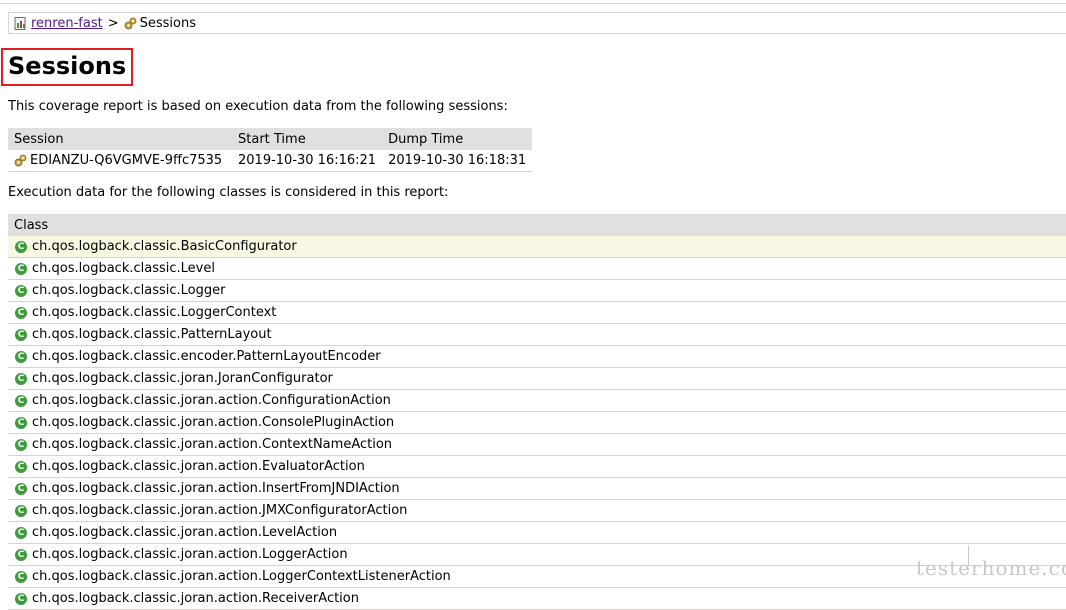 This screenshot has height=610, width=1066. I want to click on column-header-dump-time: Dump Time, so click(457, 139).